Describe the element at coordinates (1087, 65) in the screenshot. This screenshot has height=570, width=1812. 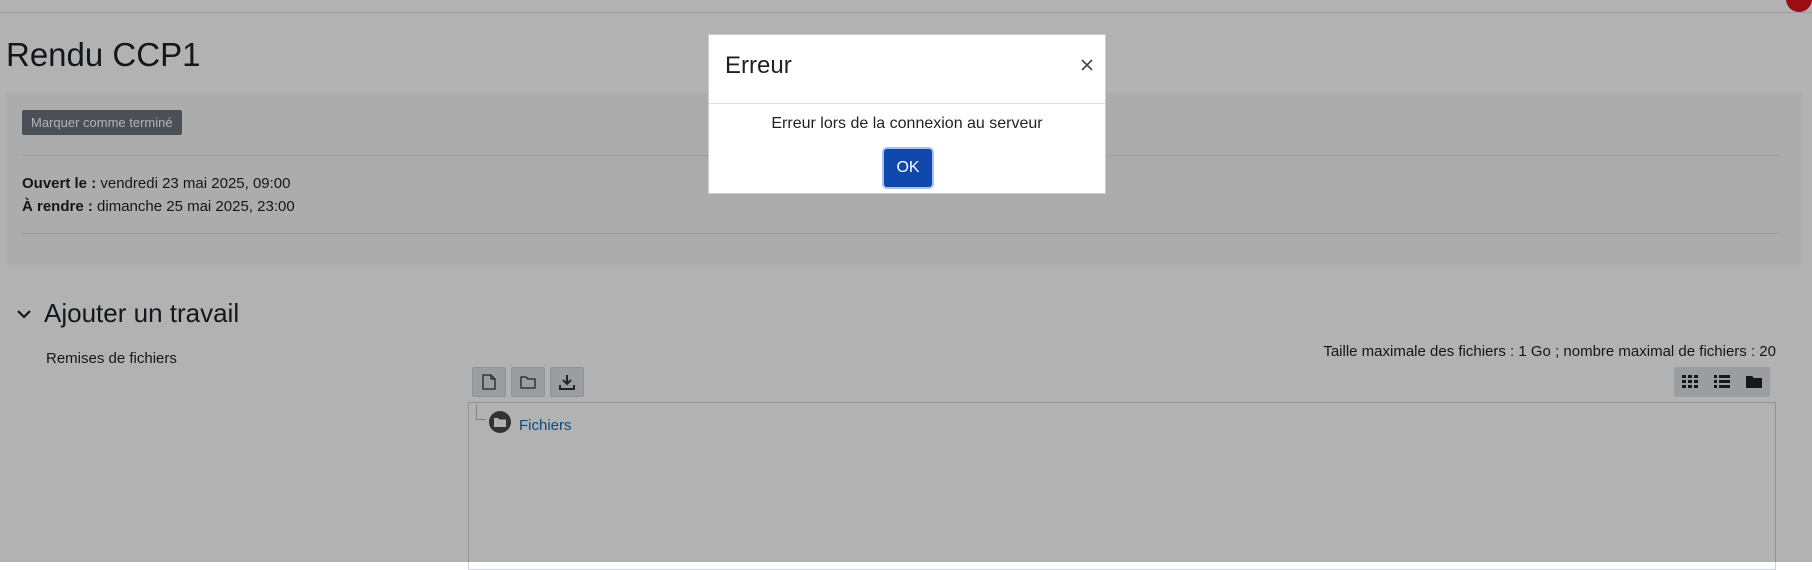
I see `close-icon` at that location.